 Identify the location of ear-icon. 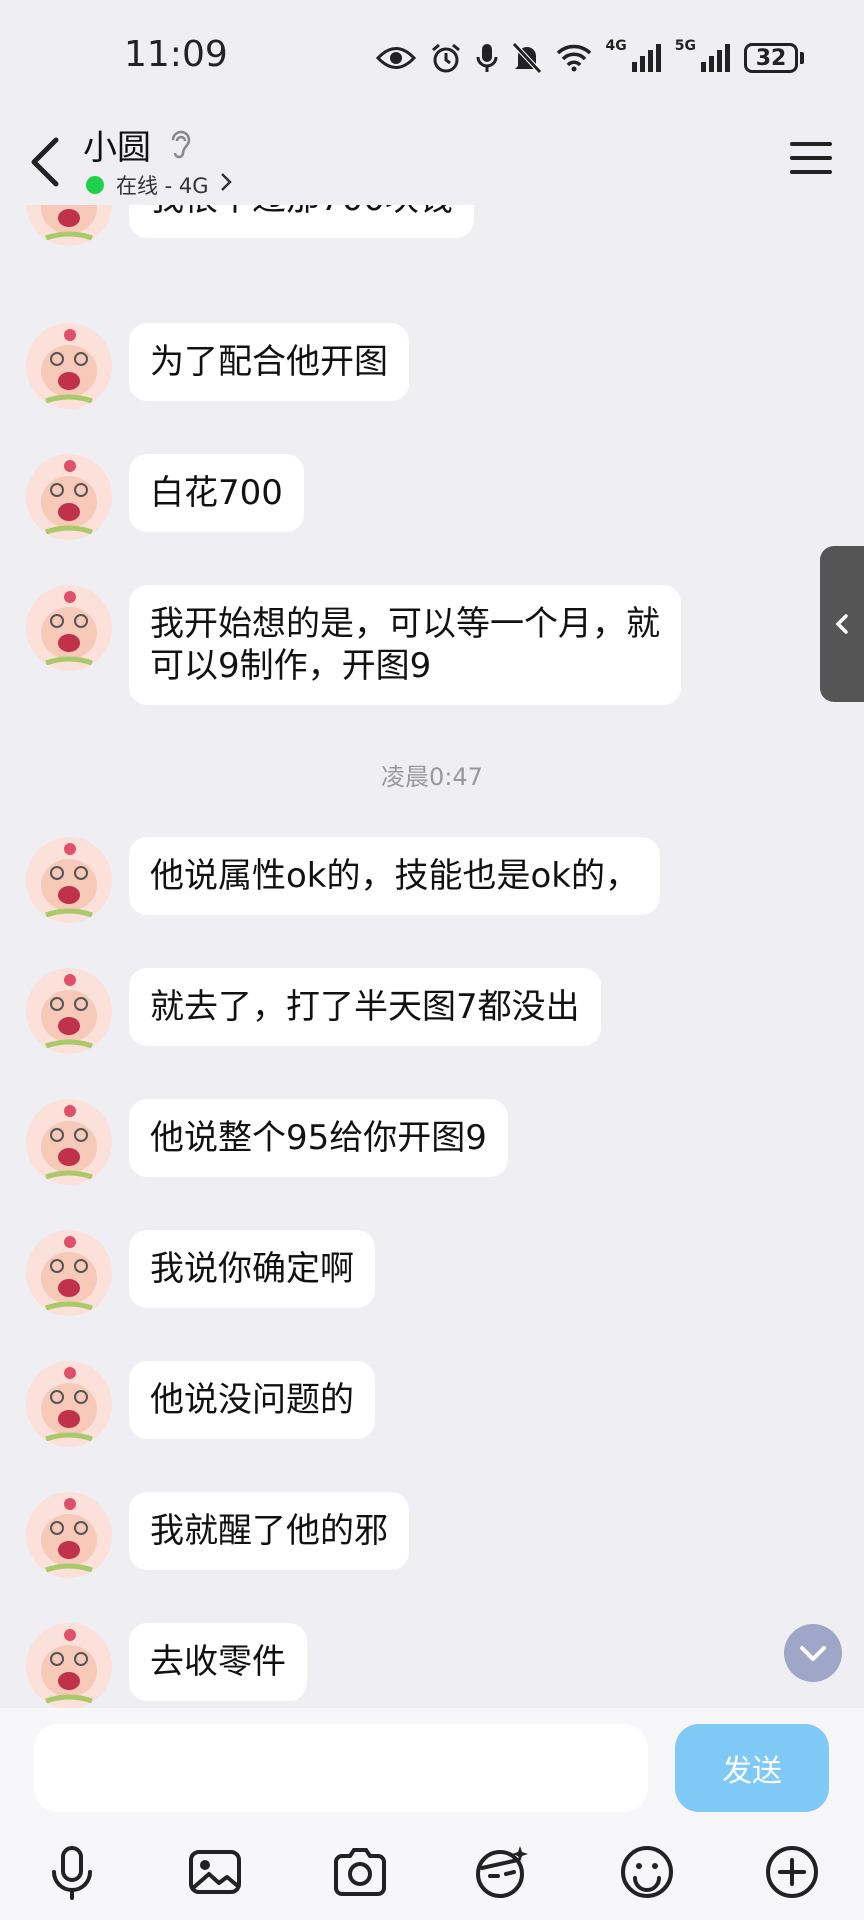
(181, 144).